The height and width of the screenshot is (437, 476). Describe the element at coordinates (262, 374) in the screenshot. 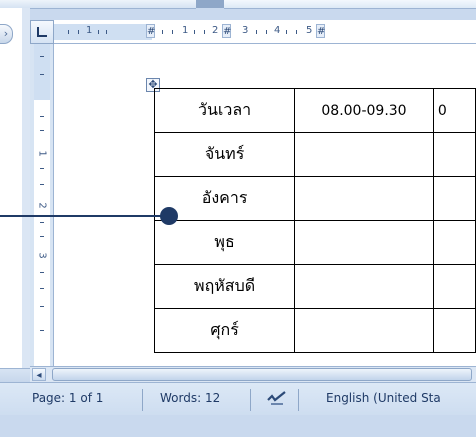

I see `scrollbar-thumb` at that location.